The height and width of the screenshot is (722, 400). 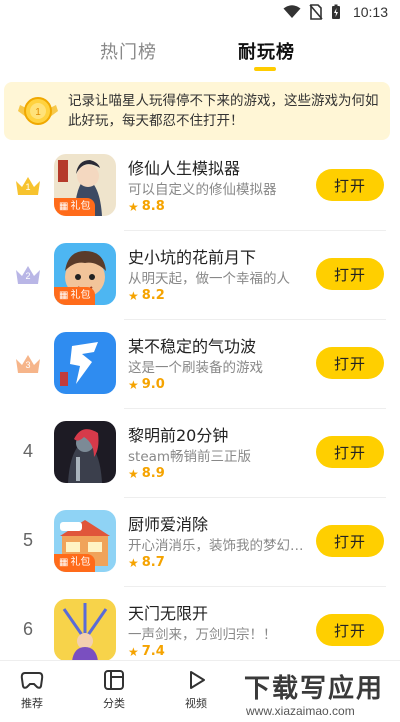 I want to click on list-item: 5 ▦ 礼包 厨师爱消除 开心消消乐，装饰我的梦幻餐厅 ★ 8.7 打开, so click(x=200, y=542).